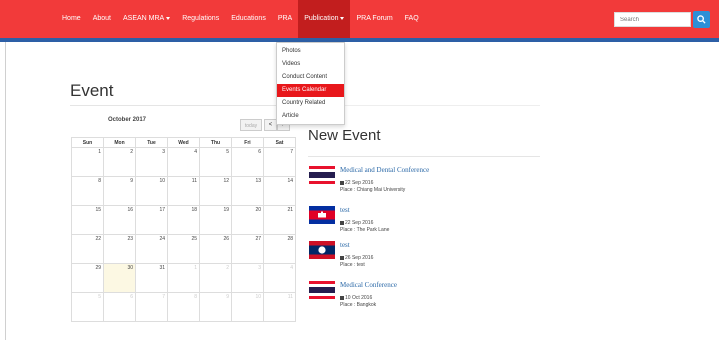  I want to click on cambodia-flag-icon, so click(322, 215).